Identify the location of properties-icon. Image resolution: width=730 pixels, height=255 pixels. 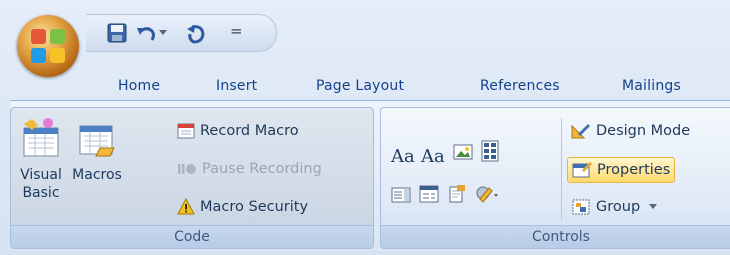
(582, 170).